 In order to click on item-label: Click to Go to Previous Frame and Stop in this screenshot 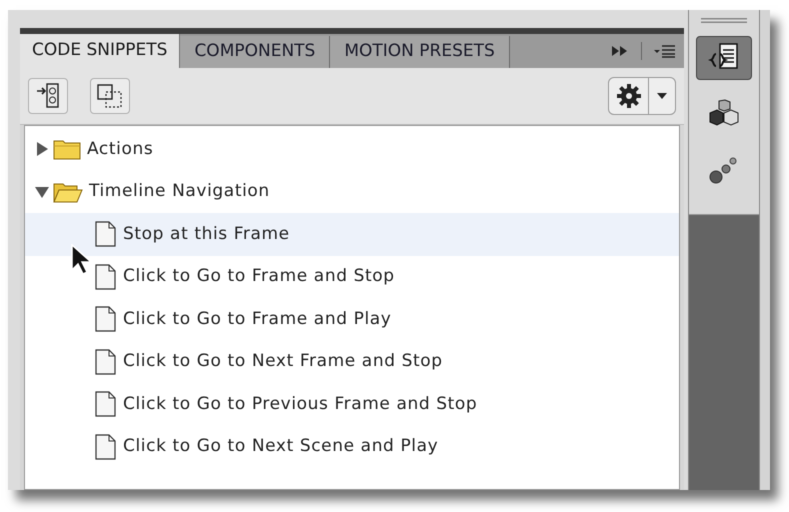, I will do `click(300, 404)`.